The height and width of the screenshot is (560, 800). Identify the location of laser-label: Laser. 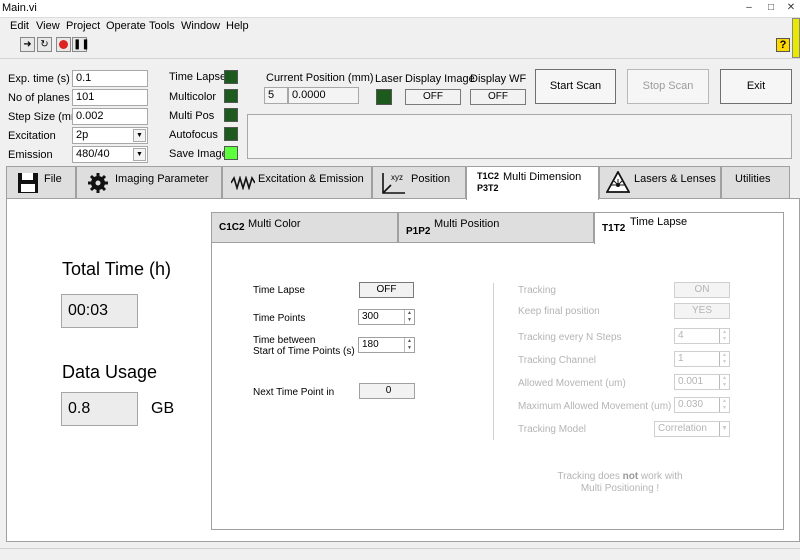
(389, 79).